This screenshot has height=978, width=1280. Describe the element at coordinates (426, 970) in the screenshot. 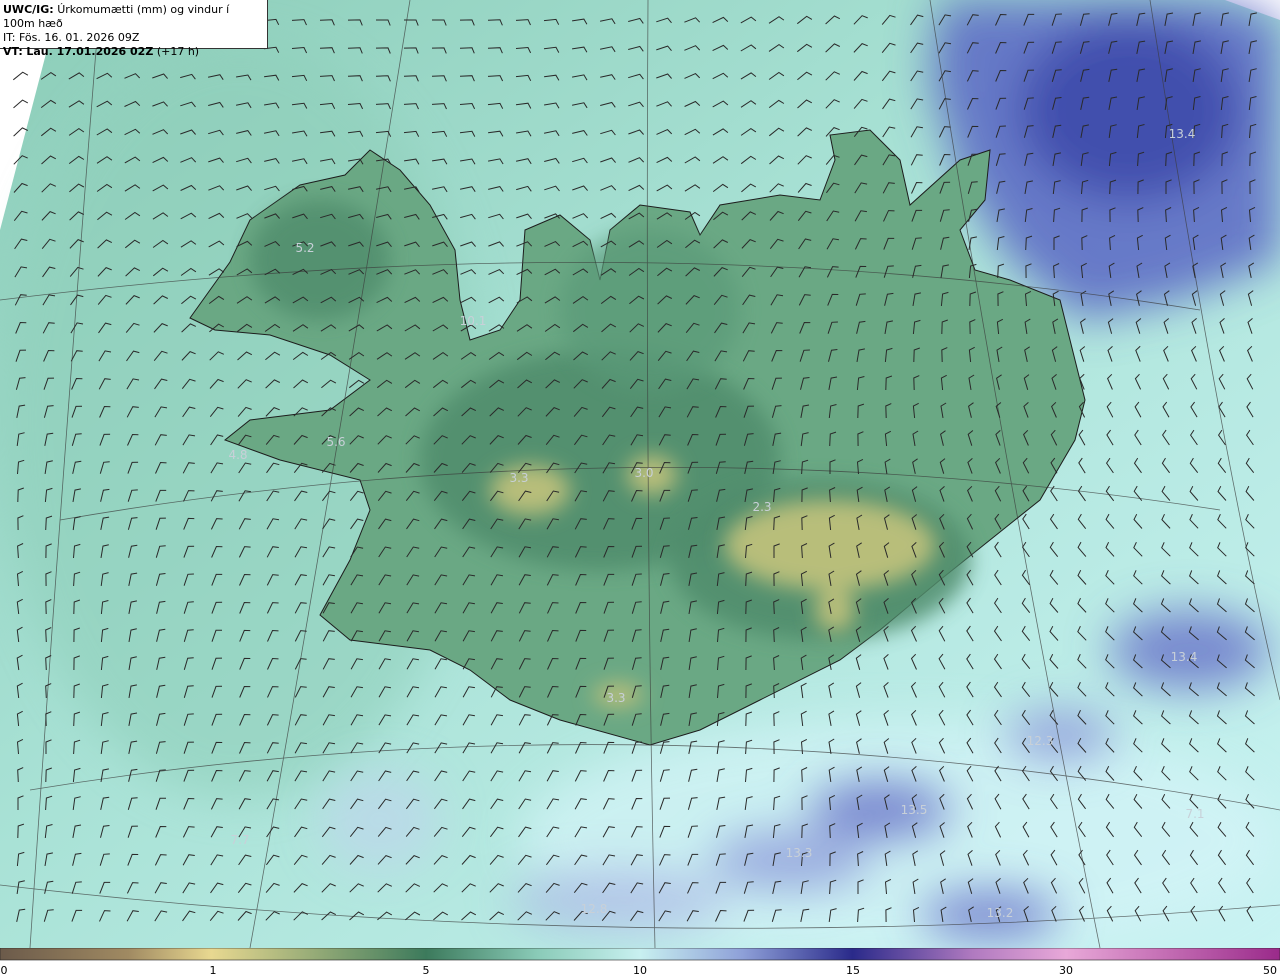

I see `scale-tick-label: 5` at that location.